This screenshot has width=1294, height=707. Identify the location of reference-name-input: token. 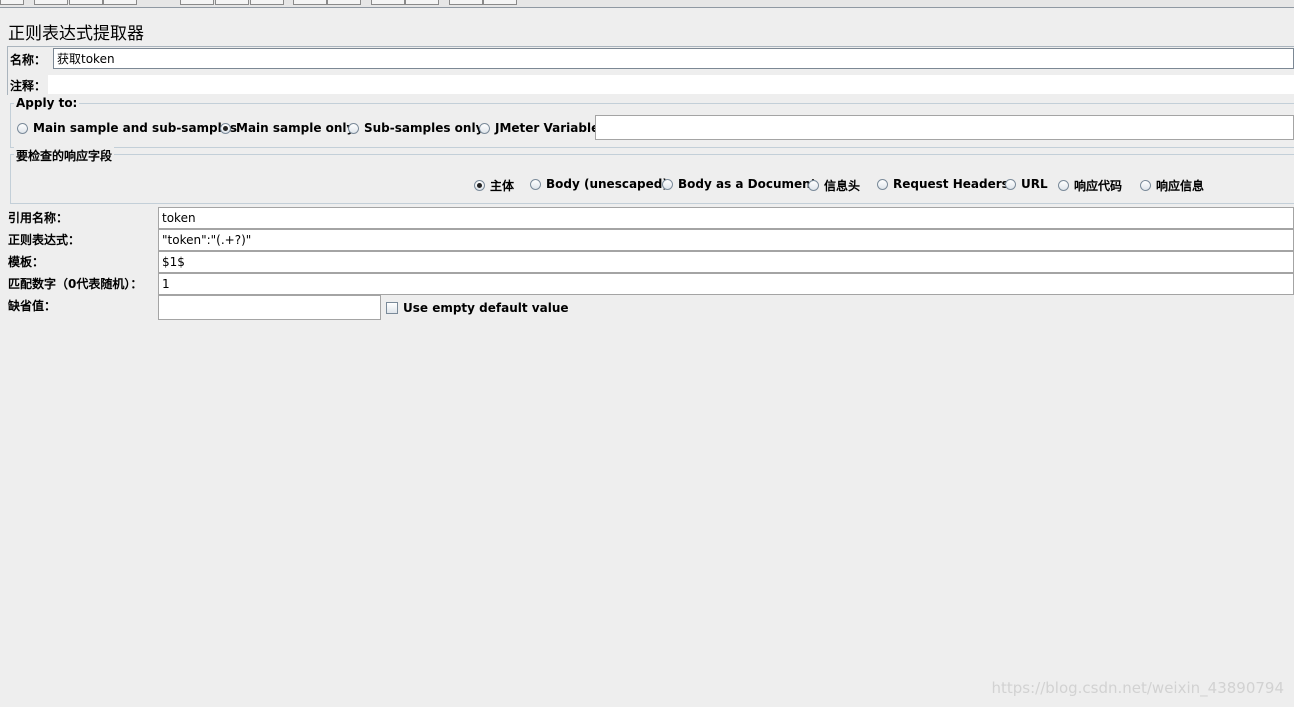
(726, 218).